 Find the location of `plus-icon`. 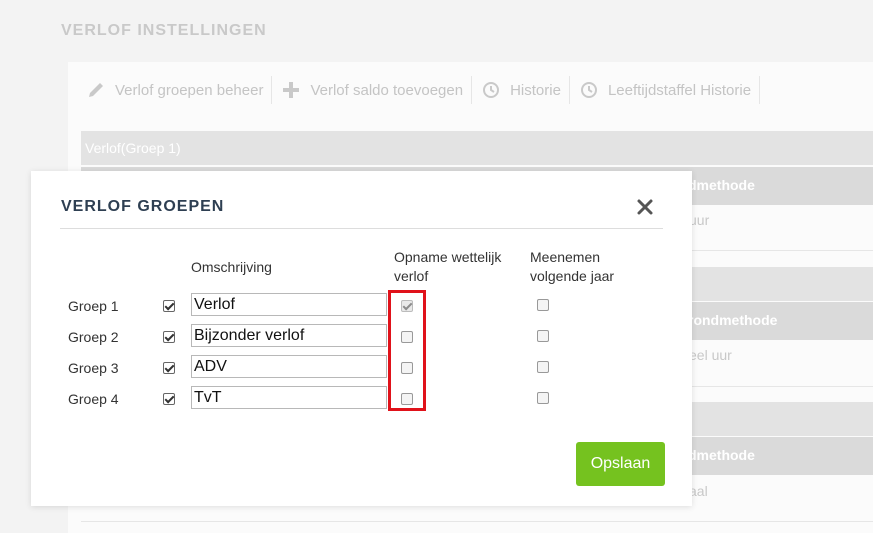

plus-icon is located at coordinates (291, 90).